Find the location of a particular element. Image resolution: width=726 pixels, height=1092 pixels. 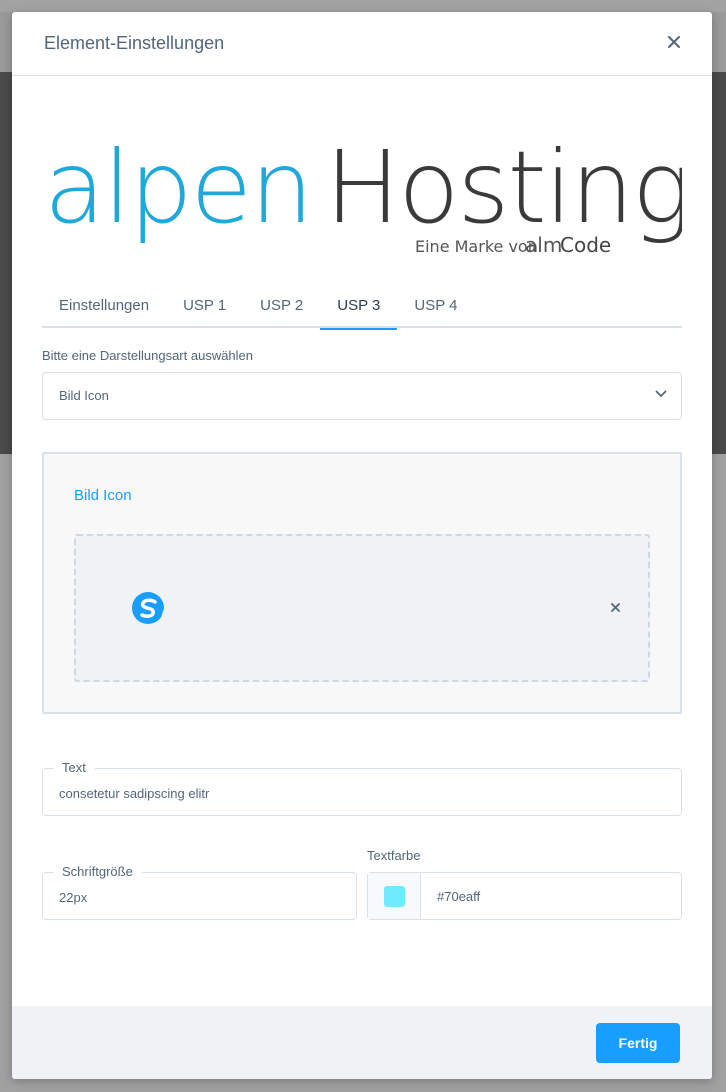

text-field-label: Text is located at coordinates (74, 768).